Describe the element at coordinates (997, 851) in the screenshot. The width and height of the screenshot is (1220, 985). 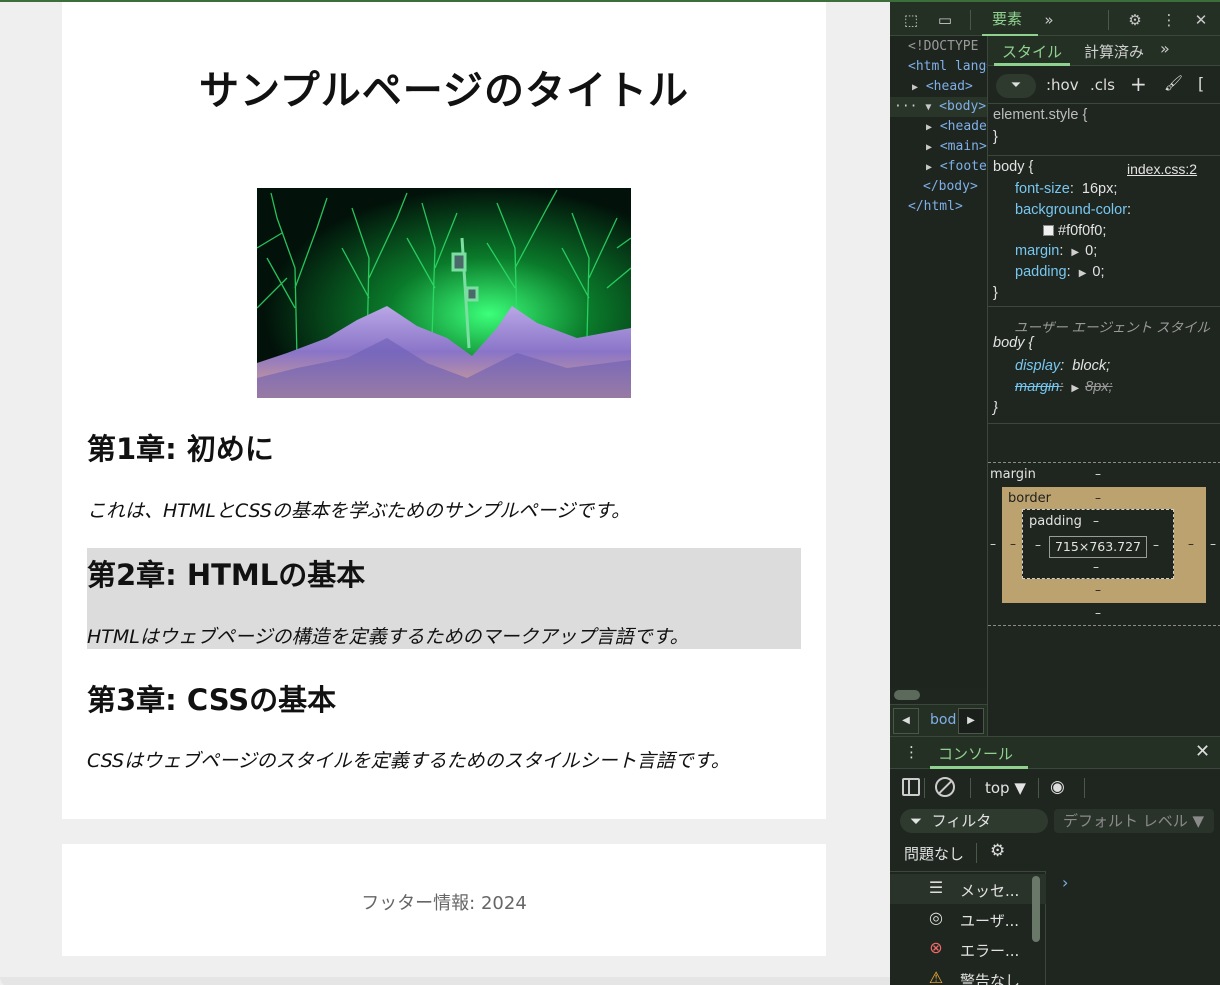
I see `console-settings-gear-icon: ⚙` at that location.